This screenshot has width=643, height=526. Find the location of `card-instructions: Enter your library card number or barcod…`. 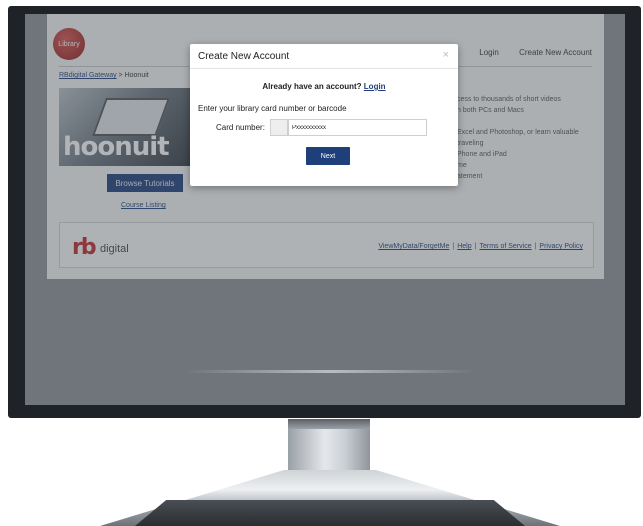

card-instructions: Enter your library card number or barcod… is located at coordinates (272, 108).